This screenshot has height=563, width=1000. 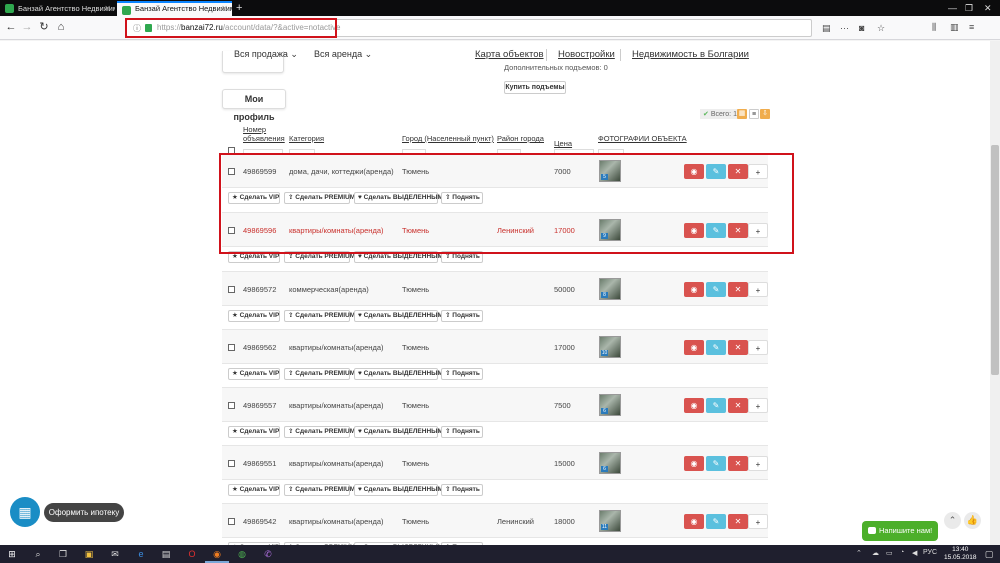 What do you see at coordinates (115, 554) in the screenshot?
I see `mail-icon: ✉` at bounding box center [115, 554].